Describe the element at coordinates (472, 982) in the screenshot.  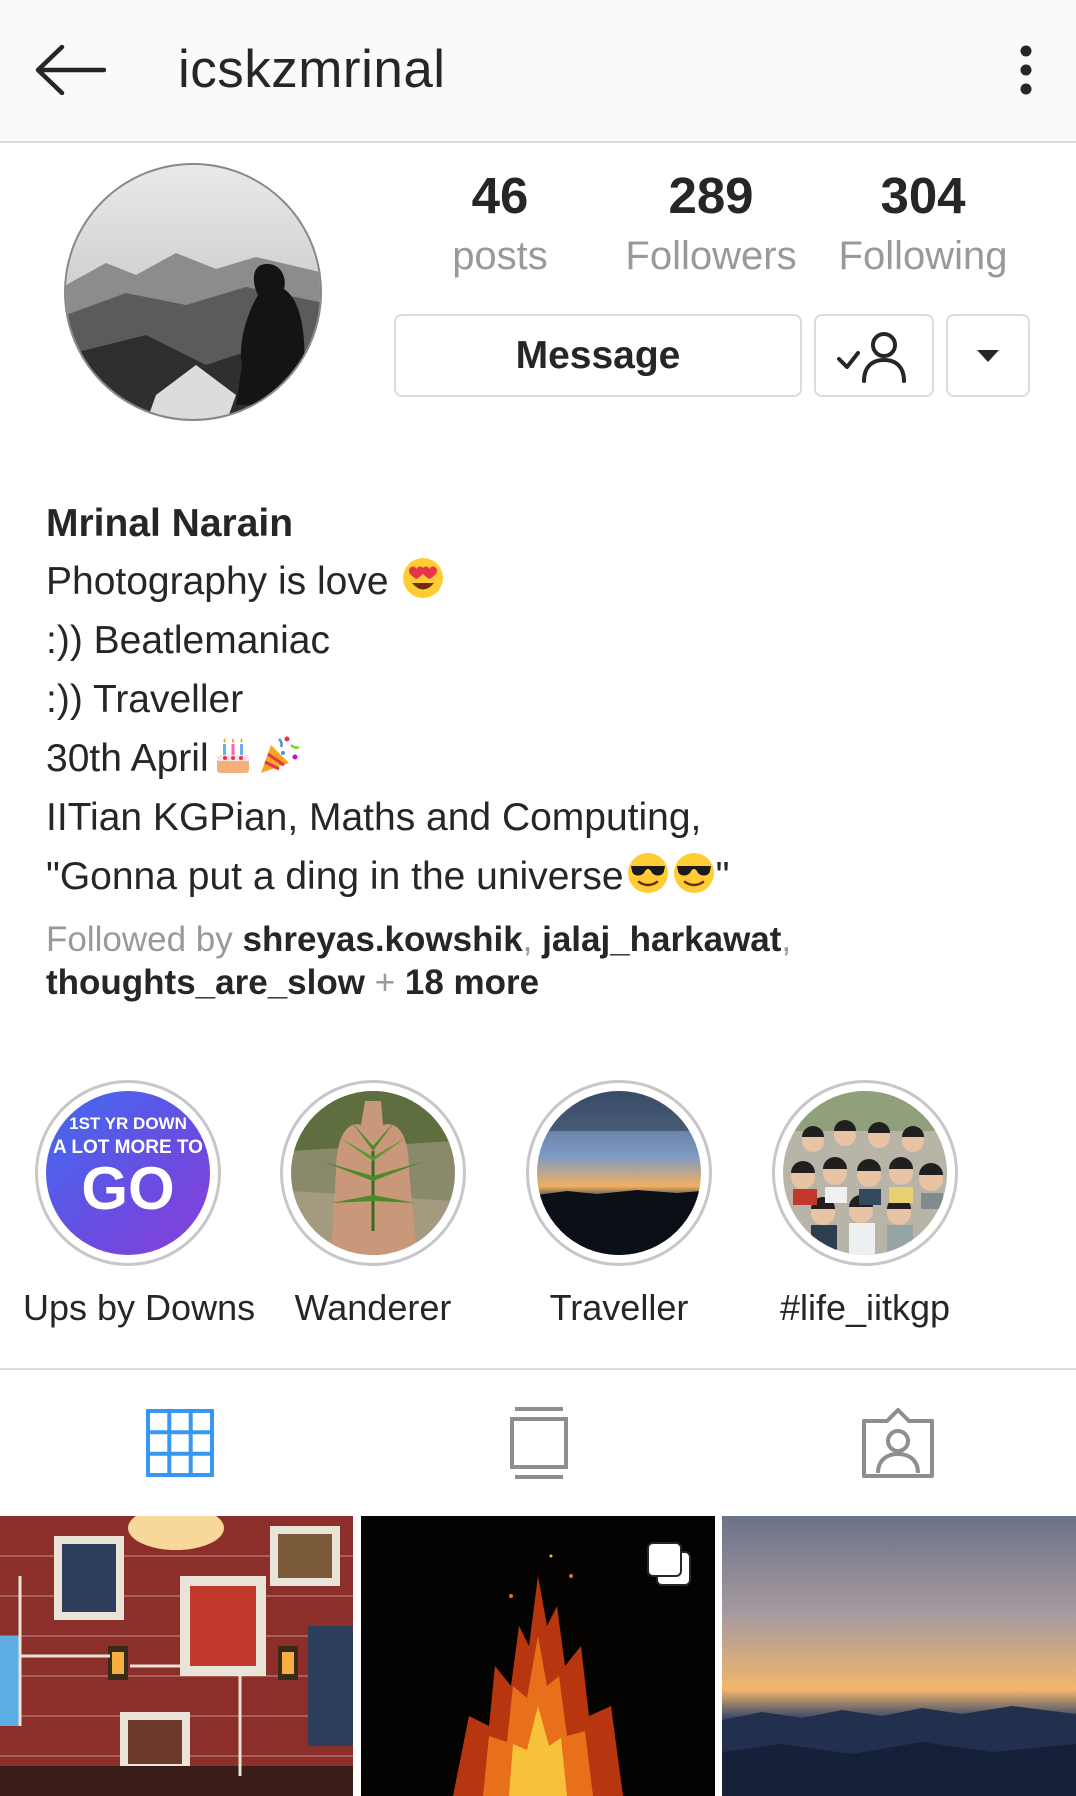
I see `more-followers-link: 18 more` at that location.